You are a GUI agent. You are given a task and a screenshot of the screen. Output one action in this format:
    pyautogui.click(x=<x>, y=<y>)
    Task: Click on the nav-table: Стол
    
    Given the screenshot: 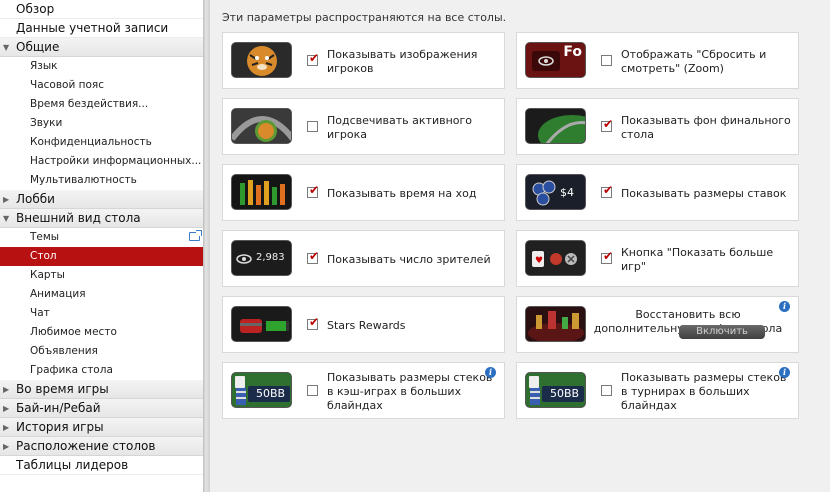 What is the action you would take?
    pyautogui.click(x=101, y=256)
    